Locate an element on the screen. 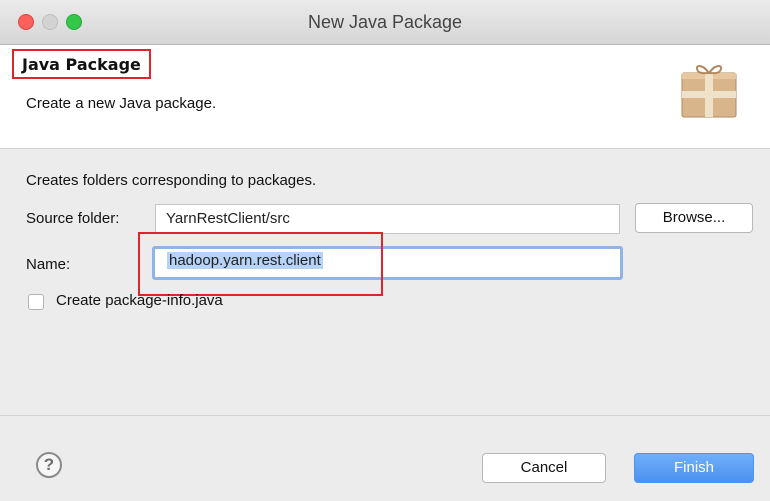  page-description: Create a new Java package. is located at coordinates (121, 103).